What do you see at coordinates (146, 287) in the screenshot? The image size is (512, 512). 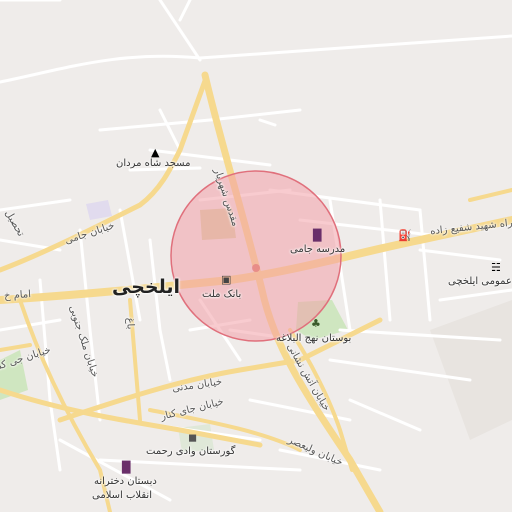 I see `city-label: ایلخچی` at bounding box center [146, 287].